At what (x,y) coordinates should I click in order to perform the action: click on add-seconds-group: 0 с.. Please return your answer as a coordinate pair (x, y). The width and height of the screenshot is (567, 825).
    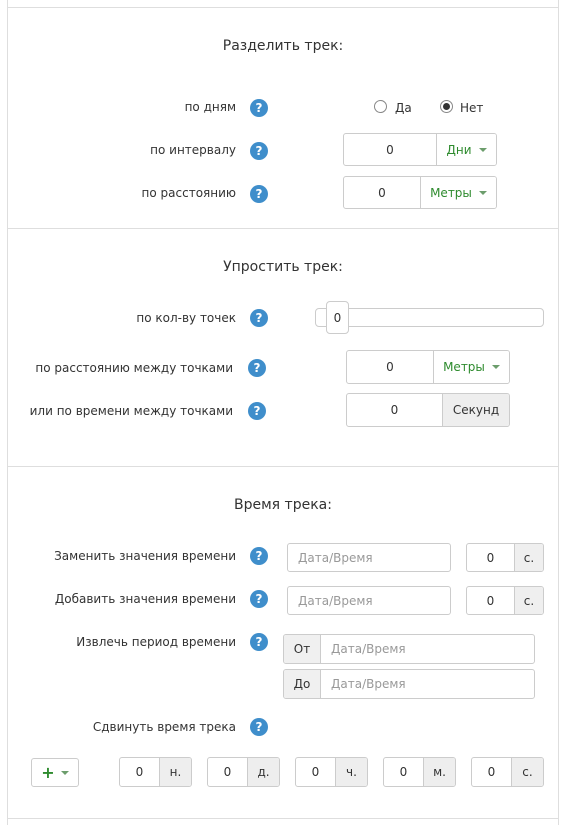
    Looking at the image, I should click on (505, 600).